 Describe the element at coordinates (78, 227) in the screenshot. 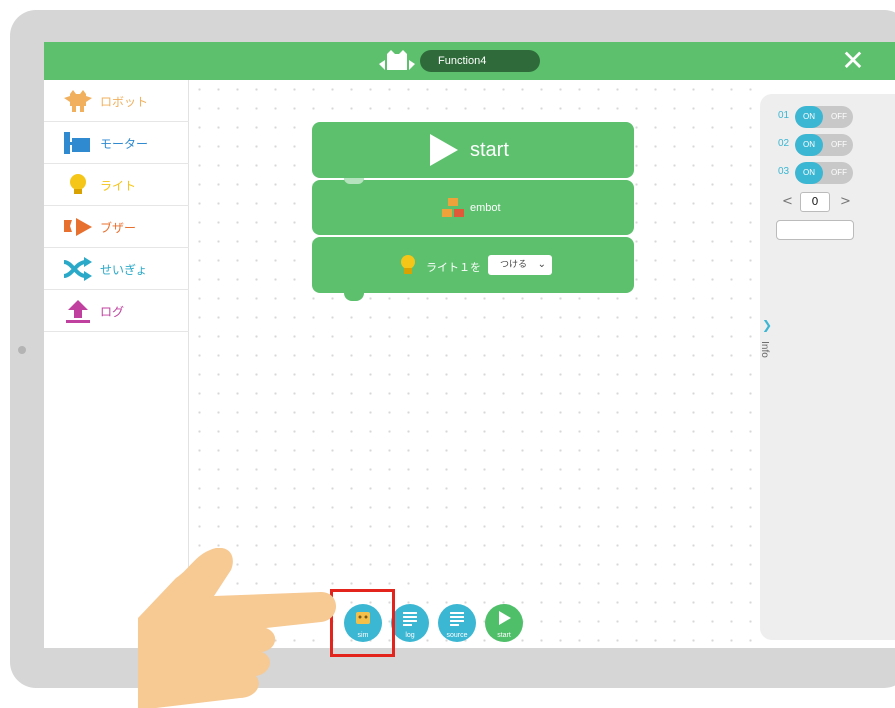

I see `buzzer-icon` at that location.